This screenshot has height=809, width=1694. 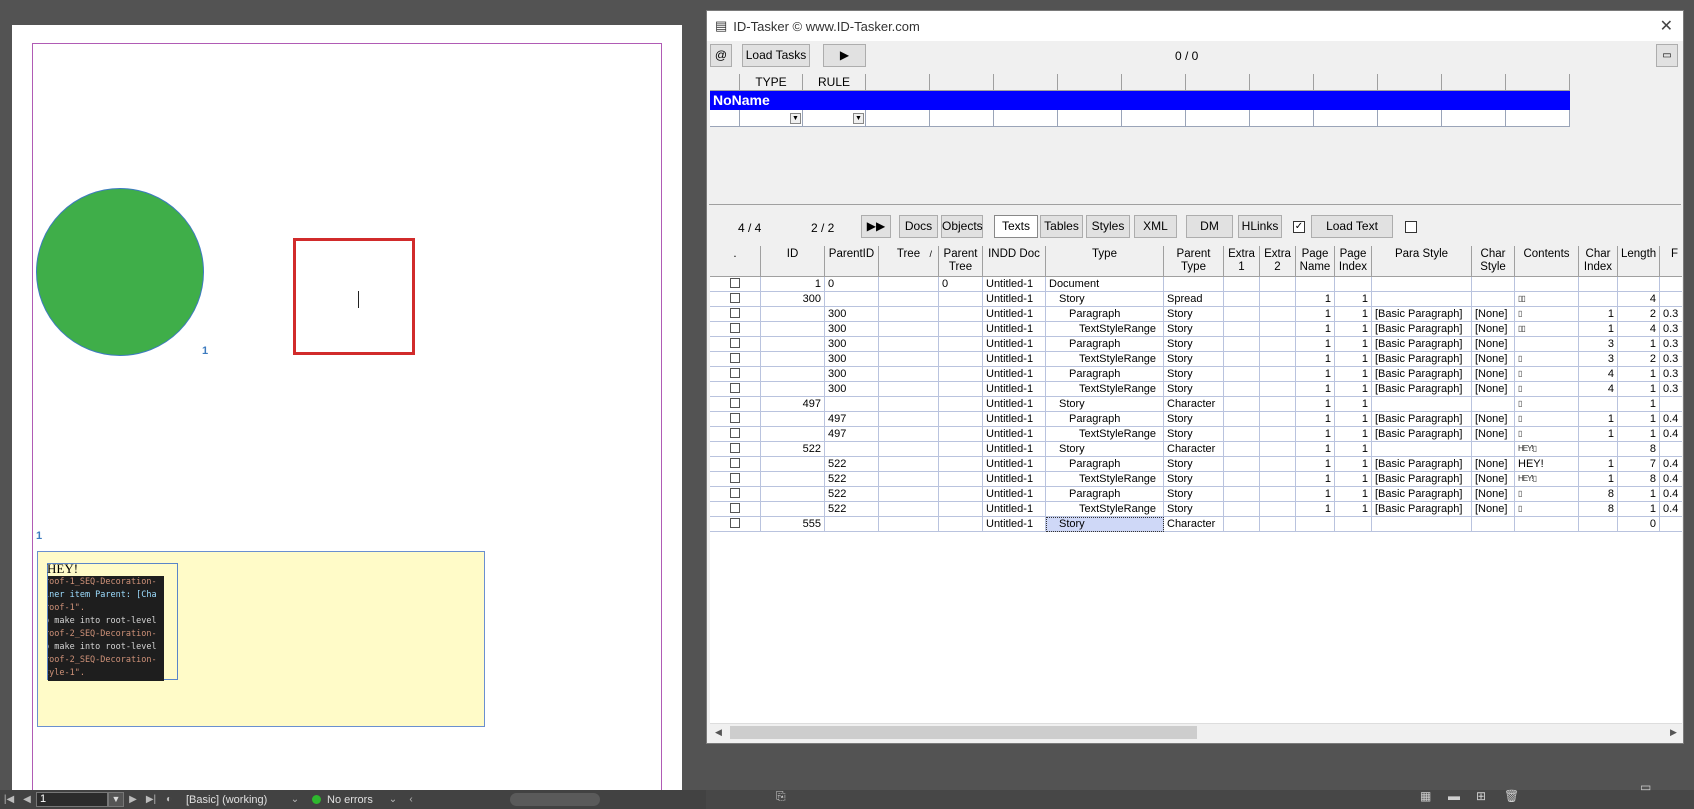 I want to click on col-id-header: ID, so click(x=793, y=261).